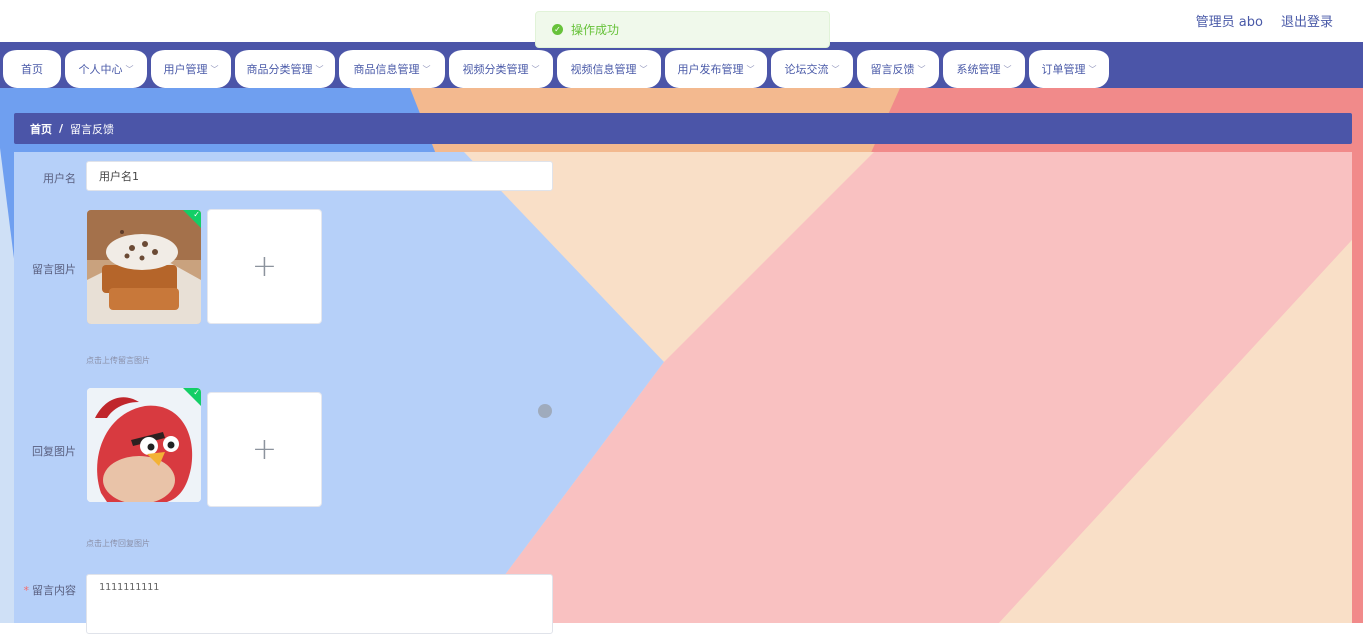 The width and height of the screenshot is (1363, 634). Describe the element at coordinates (1063, 69) in the screenshot. I see `nav-item-label: 订单管理` at that location.